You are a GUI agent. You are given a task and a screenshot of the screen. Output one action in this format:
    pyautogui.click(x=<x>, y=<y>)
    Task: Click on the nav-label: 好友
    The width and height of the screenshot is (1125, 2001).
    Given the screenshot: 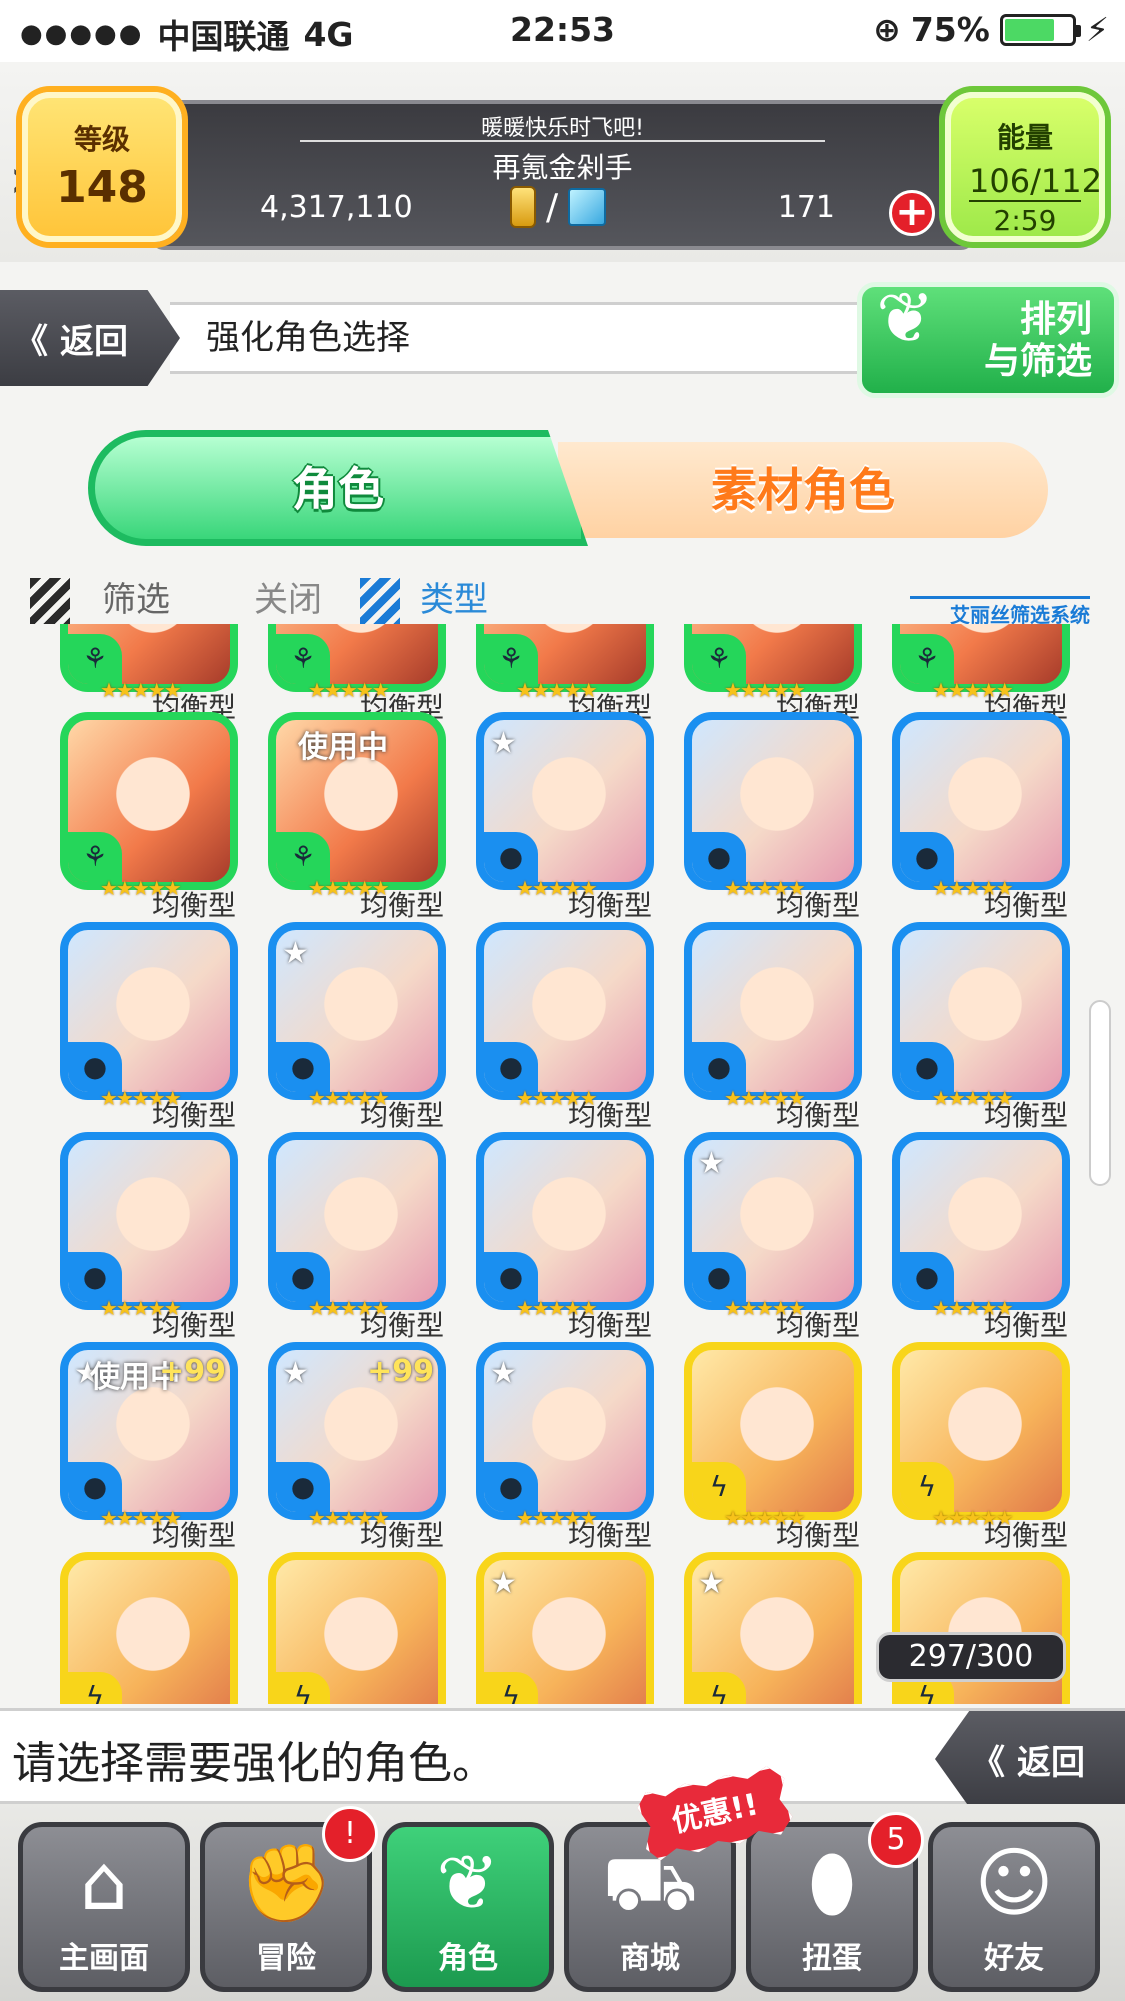 What is the action you would take?
    pyautogui.click(x=1014, y=1958)
    